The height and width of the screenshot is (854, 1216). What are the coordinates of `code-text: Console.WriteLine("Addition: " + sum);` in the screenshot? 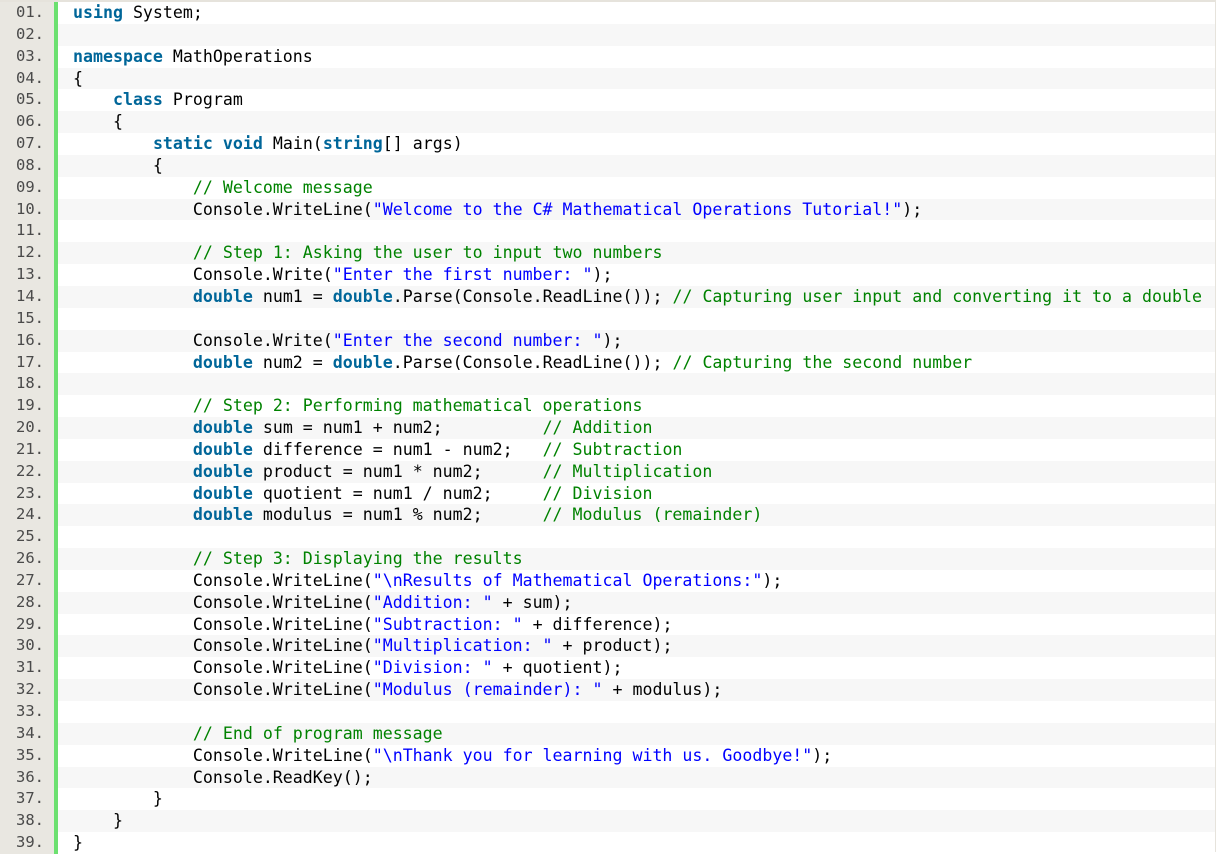 It's located at (636, 602).